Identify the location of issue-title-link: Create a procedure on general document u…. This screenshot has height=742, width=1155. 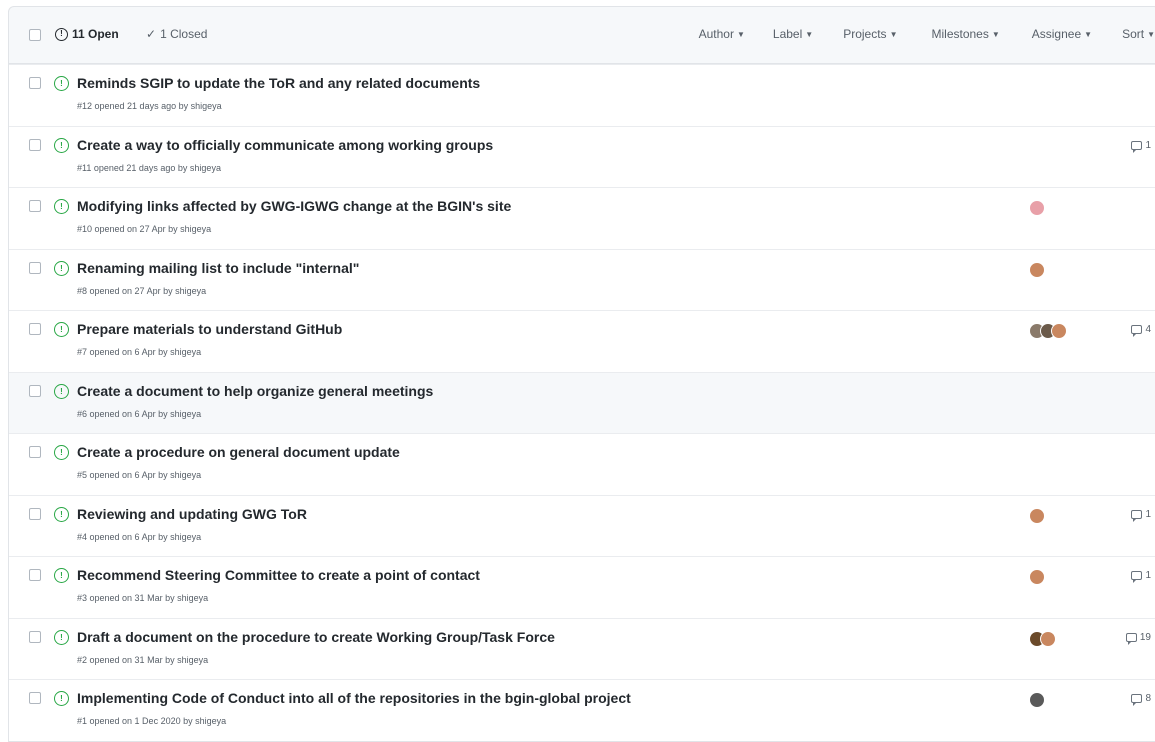
(238, 452).